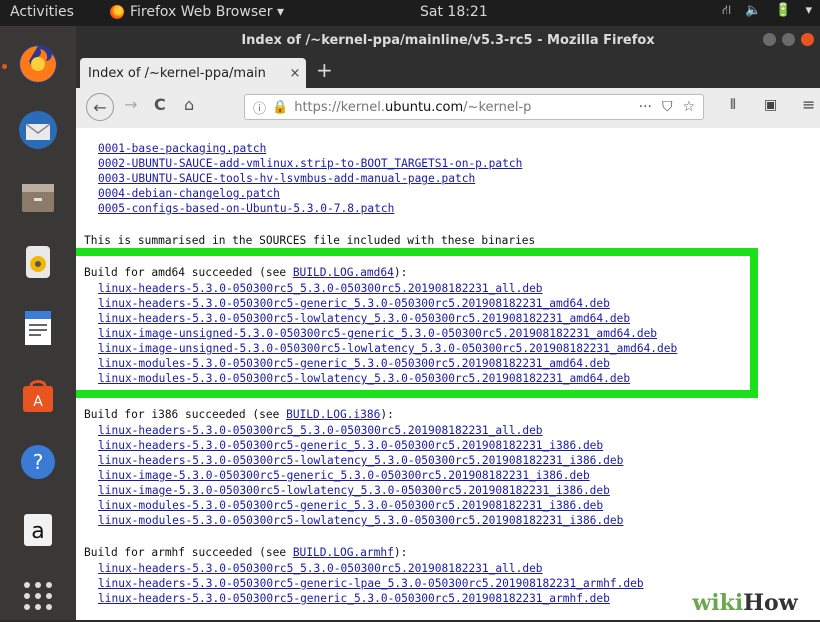 This screenshot has height=622, width=820. Describe the element at coordinates (38, 402) in the screenshot. I see `svg-text: A` at that location.